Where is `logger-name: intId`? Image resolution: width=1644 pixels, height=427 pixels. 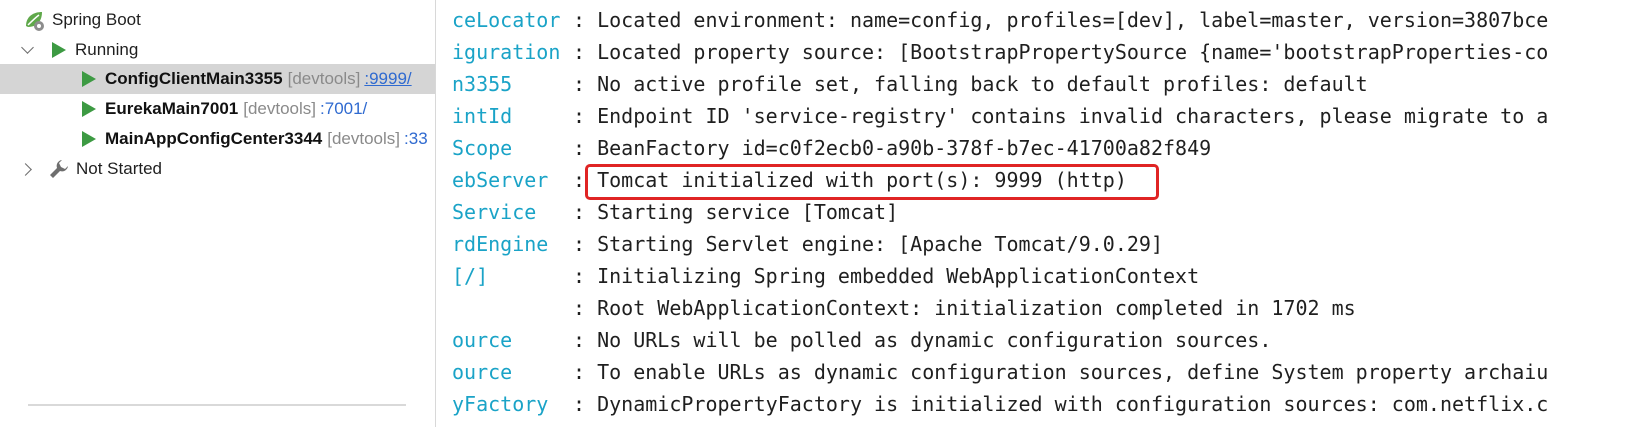 logger-name: intId is located at coordinates (482, 116).